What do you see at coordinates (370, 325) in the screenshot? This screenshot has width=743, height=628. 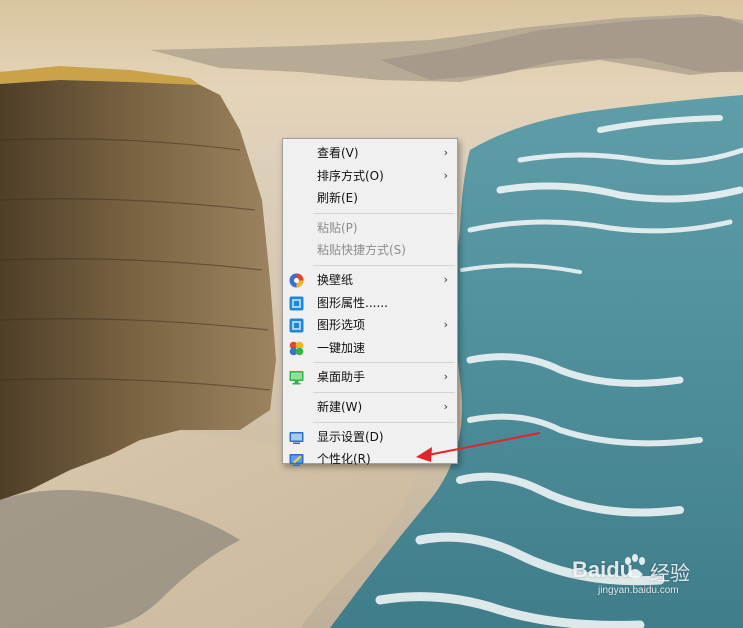 I see `menu-item-graphics-options: 图形选项 ›` at bounding box center [370, 325].